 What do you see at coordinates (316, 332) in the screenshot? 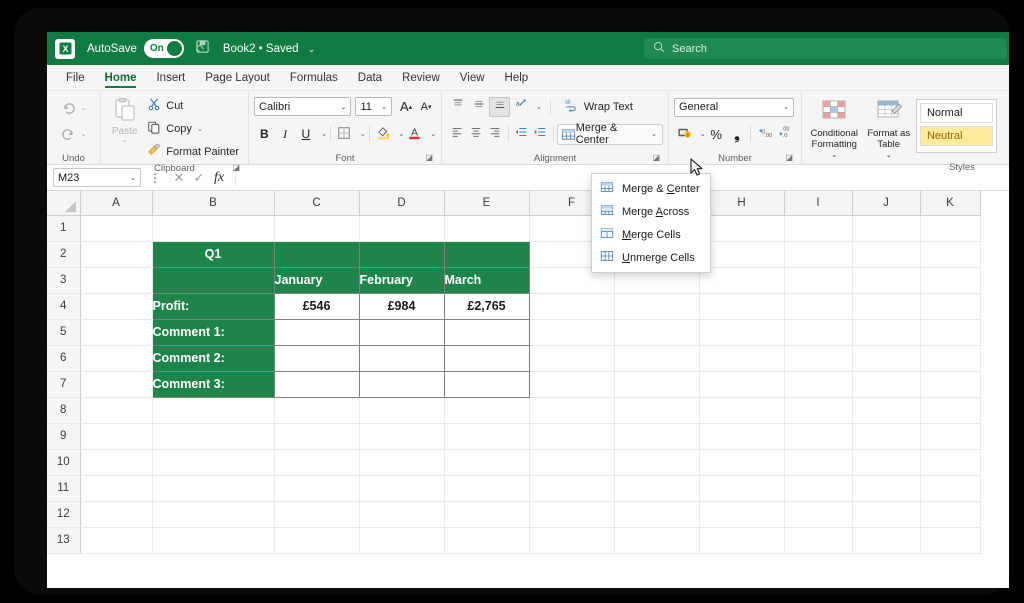
I see `cell-c5` at bounding box center [316, 332].